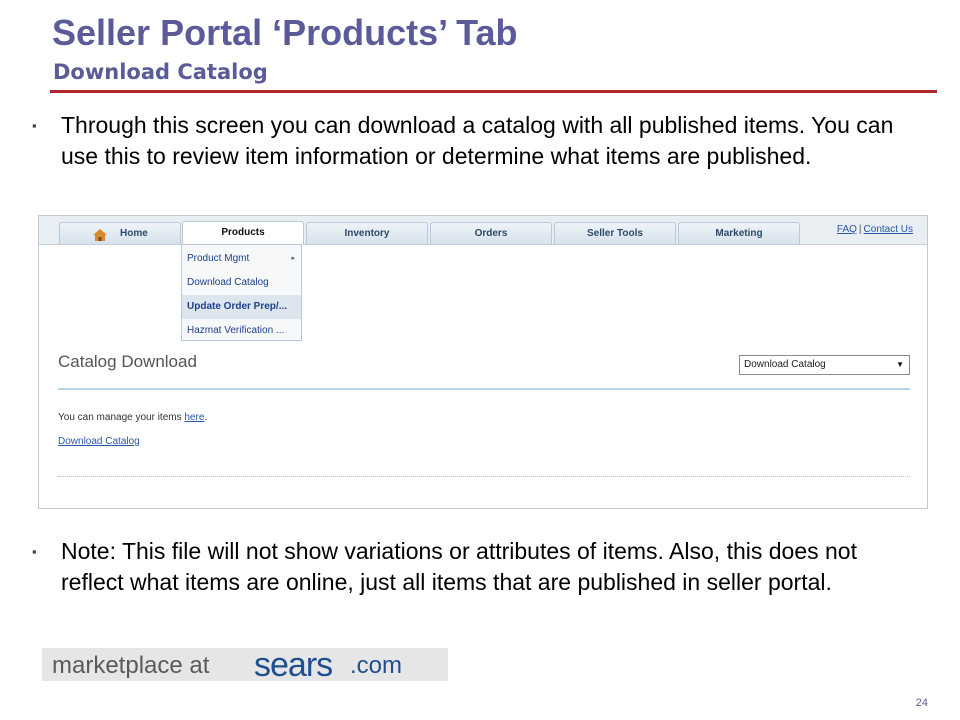 Image resolution: width=960 pixels, height=720 pixels. I want to click on home-icon, so click(100, 235).